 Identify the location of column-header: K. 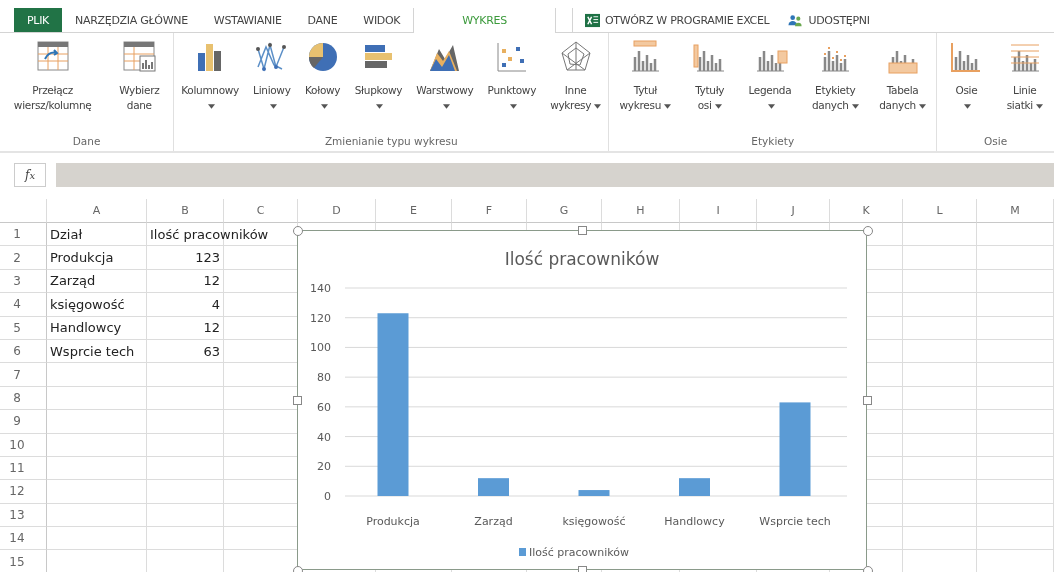
(866, 211).